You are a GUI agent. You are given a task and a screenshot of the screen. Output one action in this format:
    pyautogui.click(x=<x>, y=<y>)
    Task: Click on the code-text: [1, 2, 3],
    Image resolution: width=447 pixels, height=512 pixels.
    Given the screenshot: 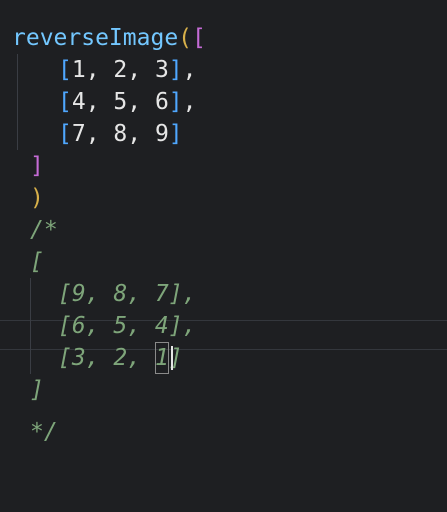 What is the action you would take?
    pyautogui.click(x=127, y=70)
    